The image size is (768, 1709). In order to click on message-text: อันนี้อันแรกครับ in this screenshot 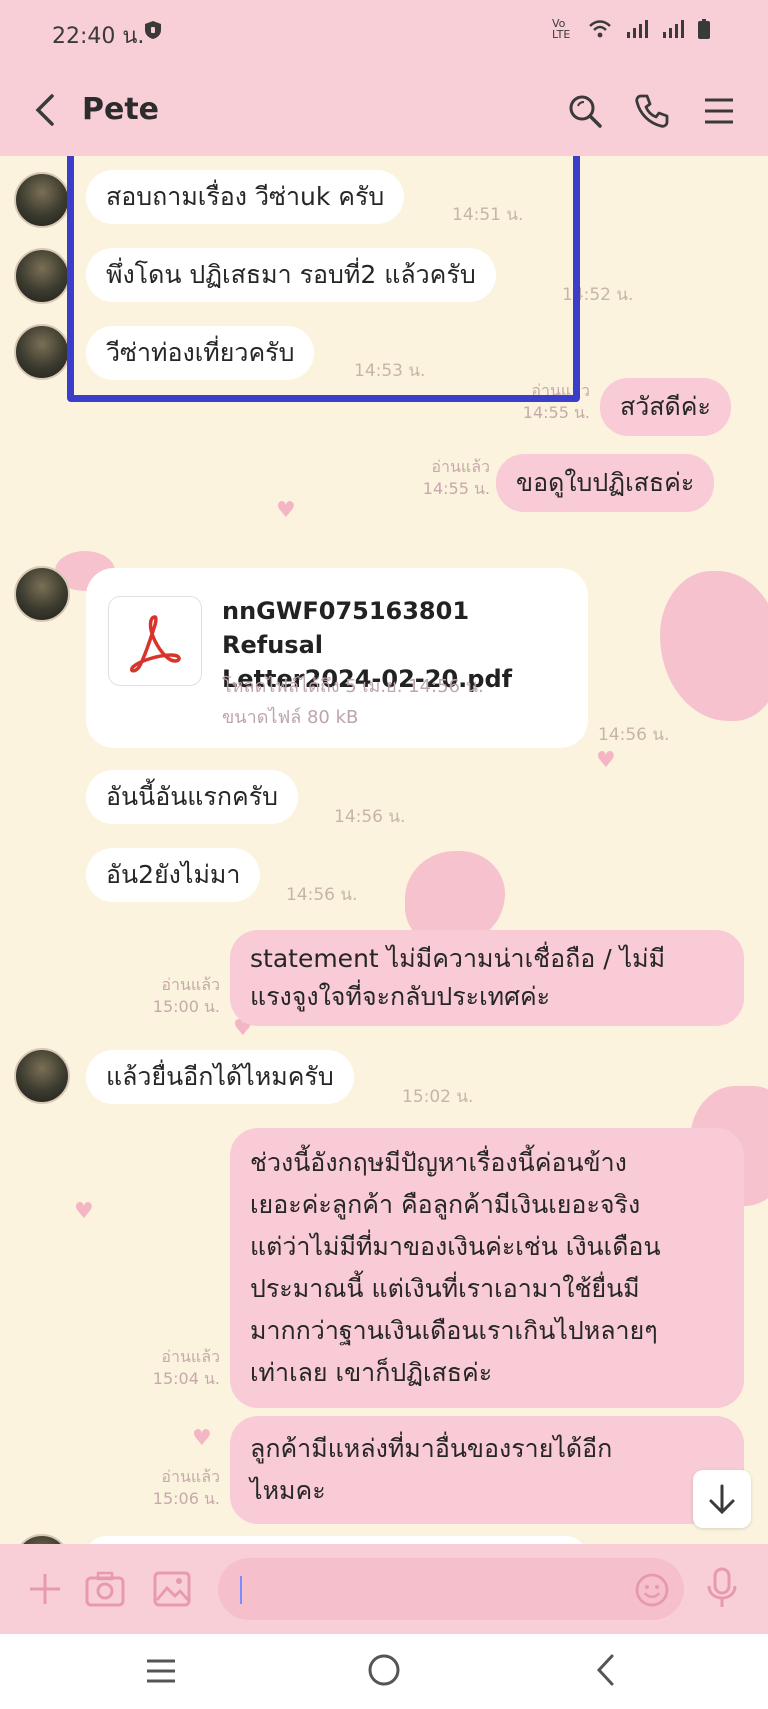, I will do `click(192, 796)`.